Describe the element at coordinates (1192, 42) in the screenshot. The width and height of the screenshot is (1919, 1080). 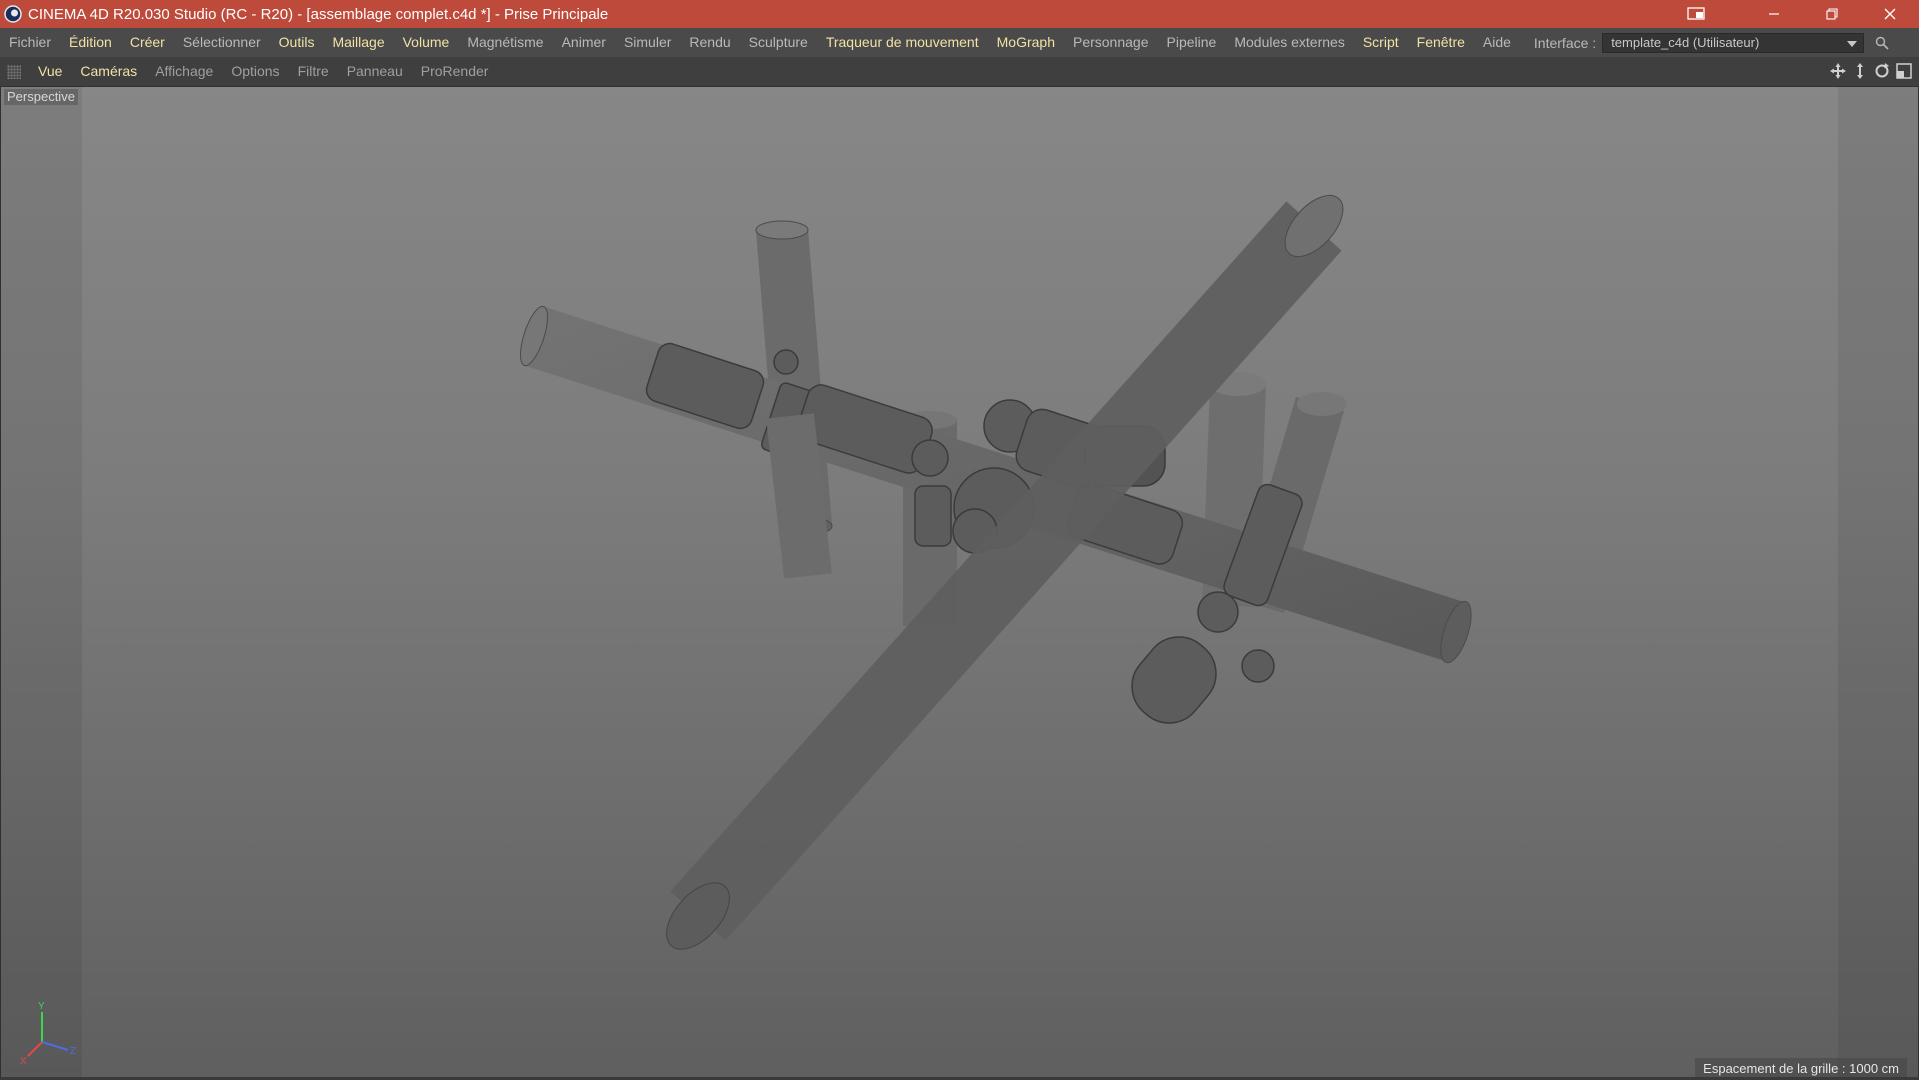
I see `menu-pipeline: Pipeline` at that location.